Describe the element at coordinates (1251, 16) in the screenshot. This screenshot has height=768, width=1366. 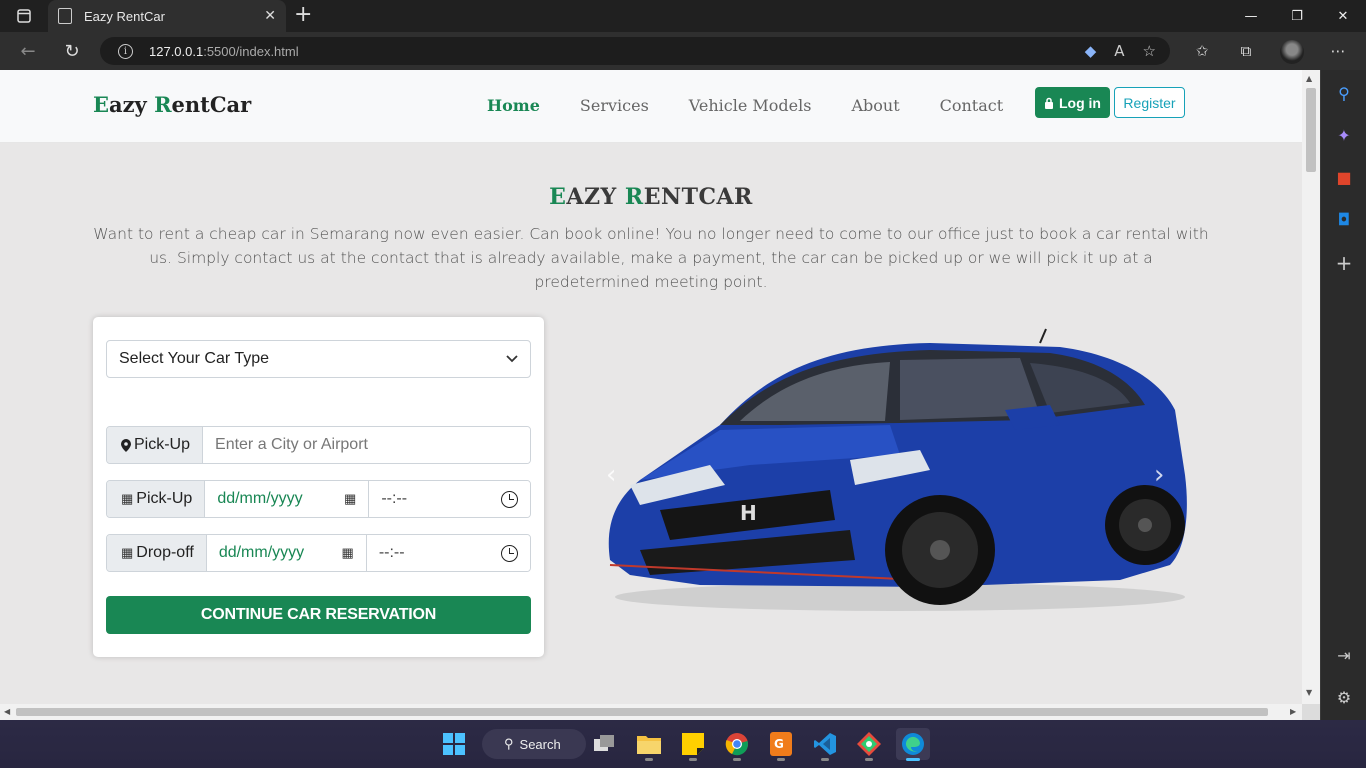
I see `minimize-icon: —` at that location.